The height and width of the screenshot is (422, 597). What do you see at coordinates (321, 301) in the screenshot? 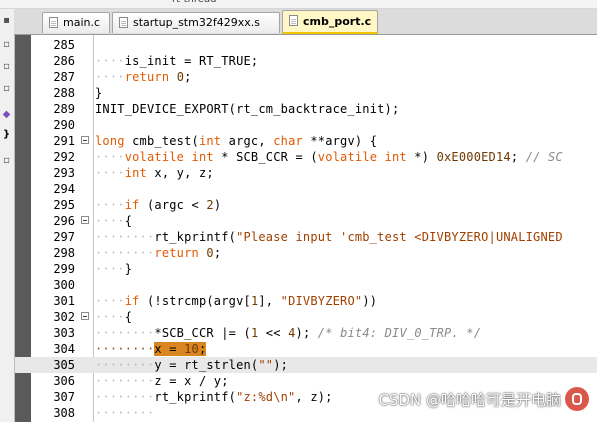
I see `code-token: "DIVBYZERO"` at bounding box center [321, 301].